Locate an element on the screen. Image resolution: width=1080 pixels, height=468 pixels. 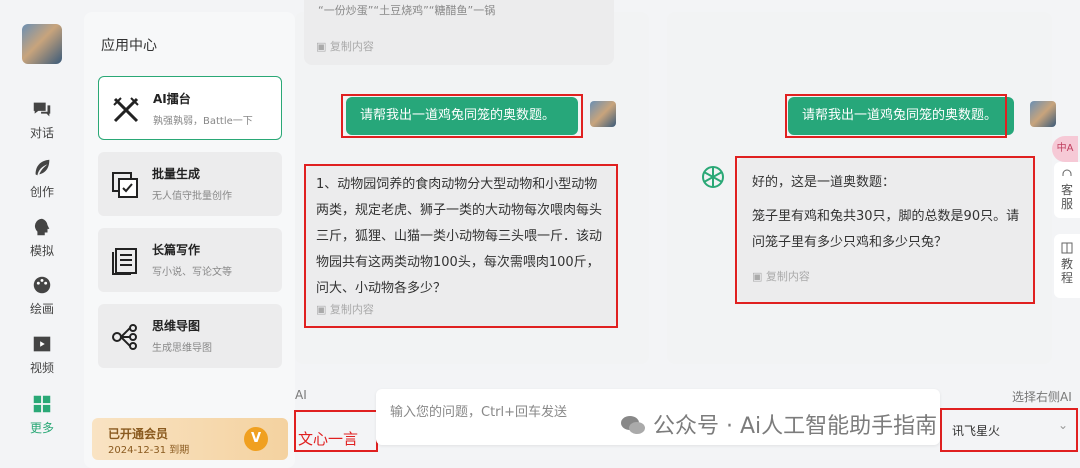
app-mindmap: 思维导图 生成思维导图 is located at coordinates (190, 336).